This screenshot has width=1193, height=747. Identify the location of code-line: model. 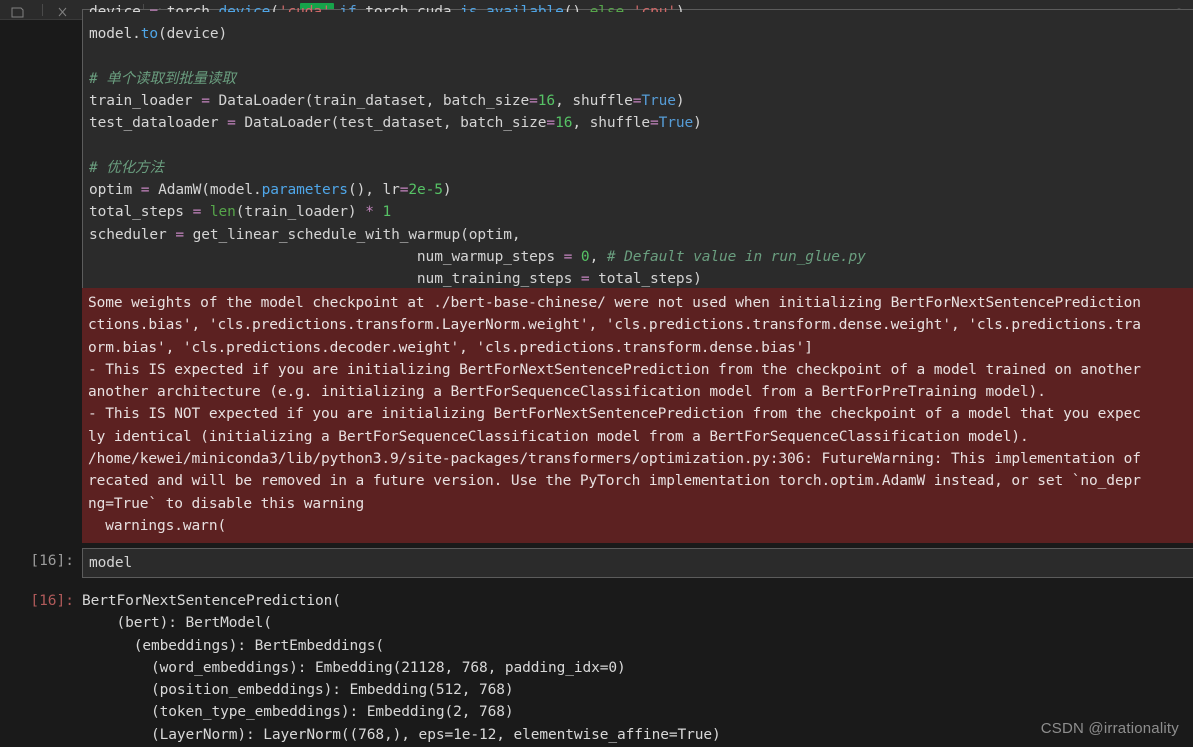
(111, 563).